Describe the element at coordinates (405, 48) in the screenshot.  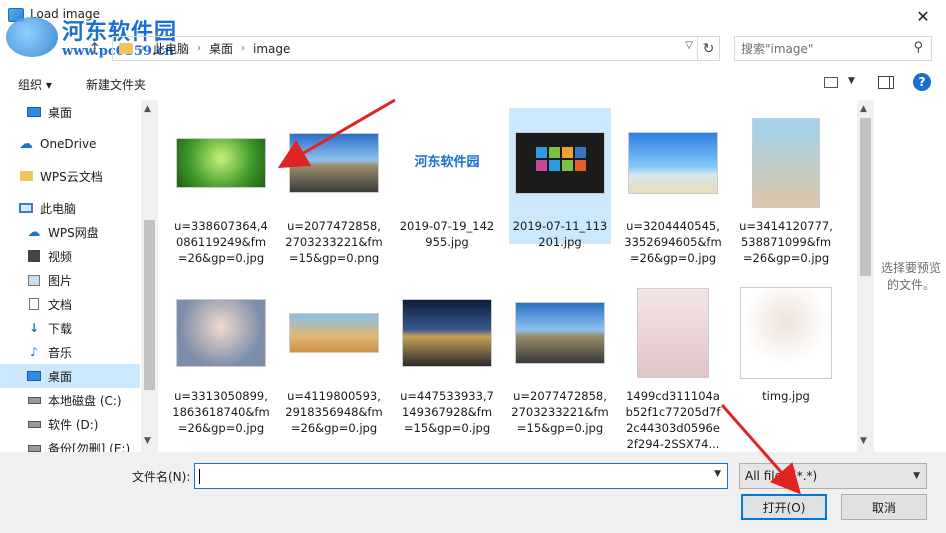
I see `address-bar: › 此电脑 › 桌面 › image ▽` at that location.